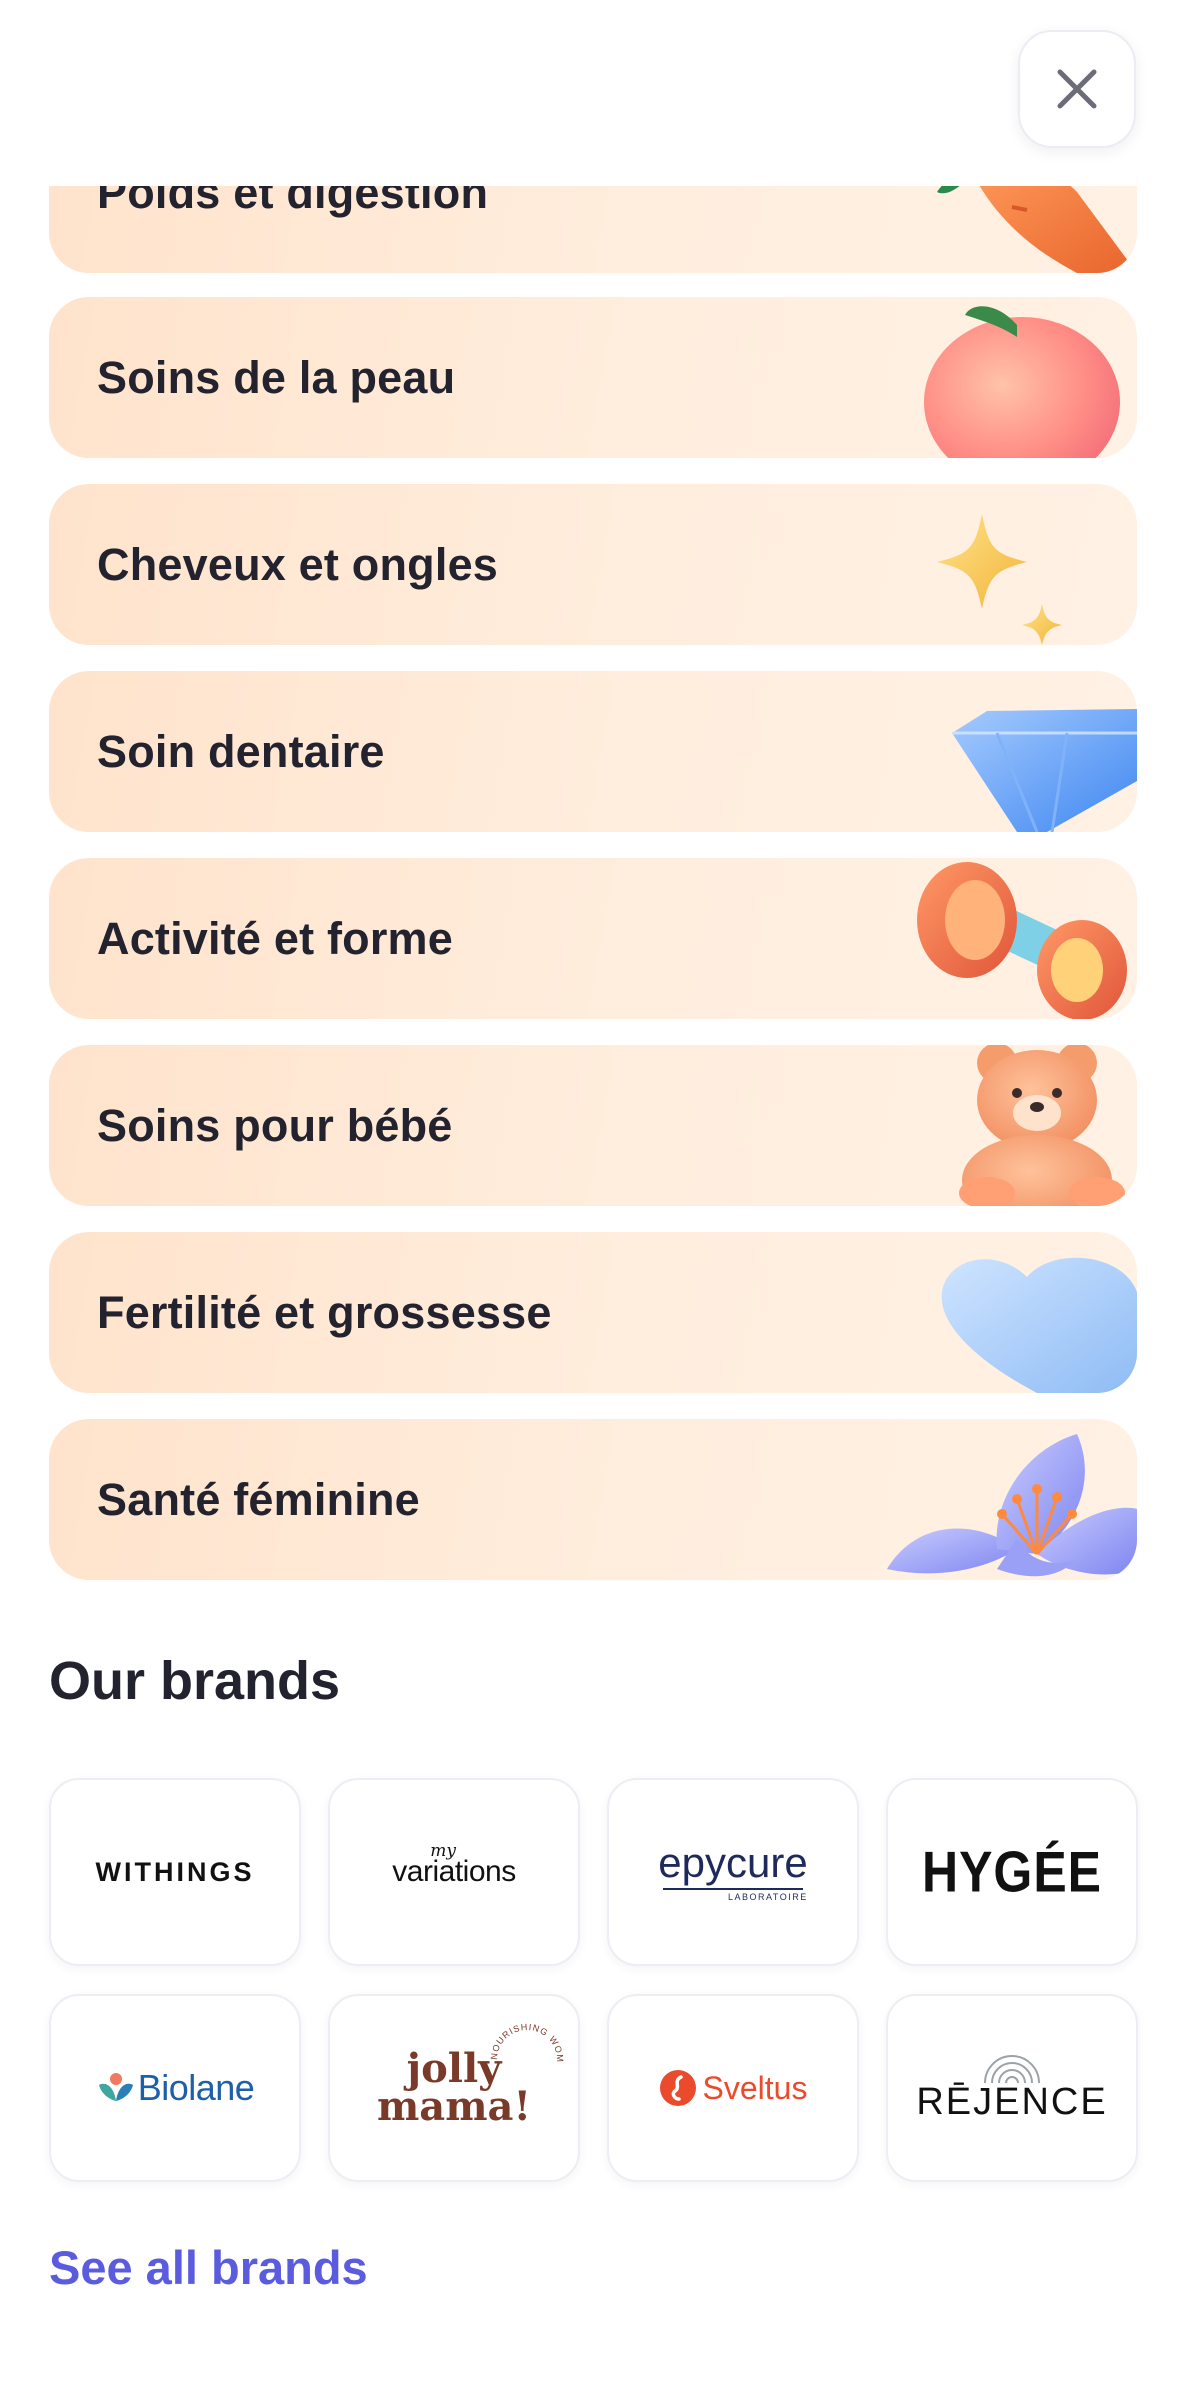 The width and height of the screenshot is (1179, 2396). I want to click on brand-logo-withings: WITHINGS, so click(175, 1871).